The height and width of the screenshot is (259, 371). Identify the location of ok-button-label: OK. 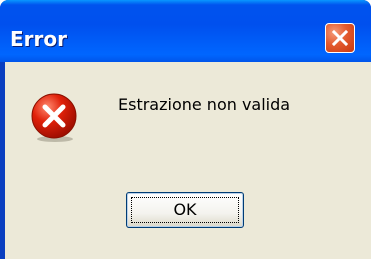
(185, 209).